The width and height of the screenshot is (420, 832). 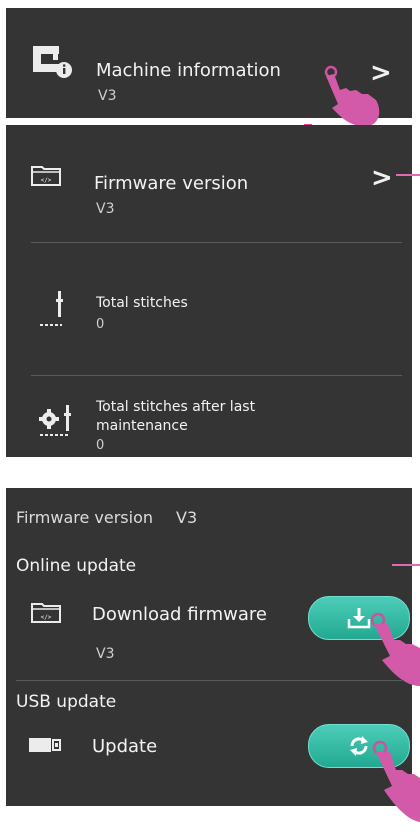 What do you see at coordinates (188, 70) in the screenshot?
I see `machine-info-title: Machine information` at bounding box center [188, 70].